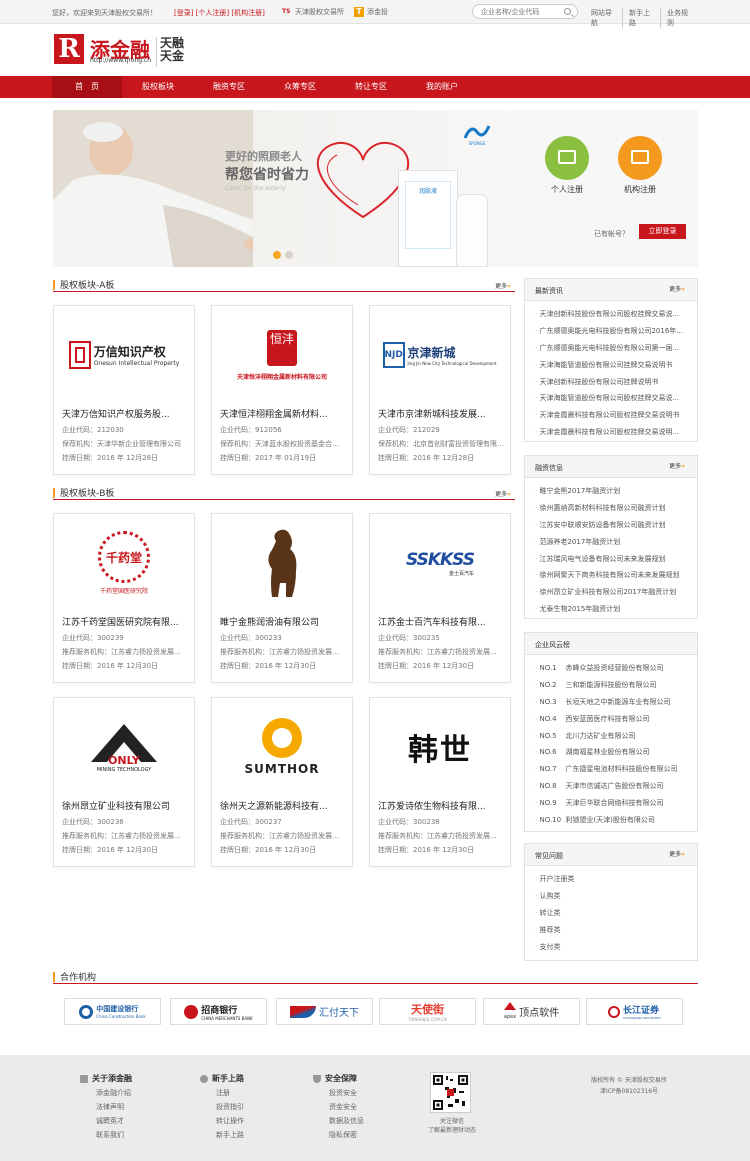 This screenshot has width=750, height=1161. What do you see at coordinates (87, 87) in the screenshot?
I see `nav-home: 首 页` at bounding box center [87, 87].